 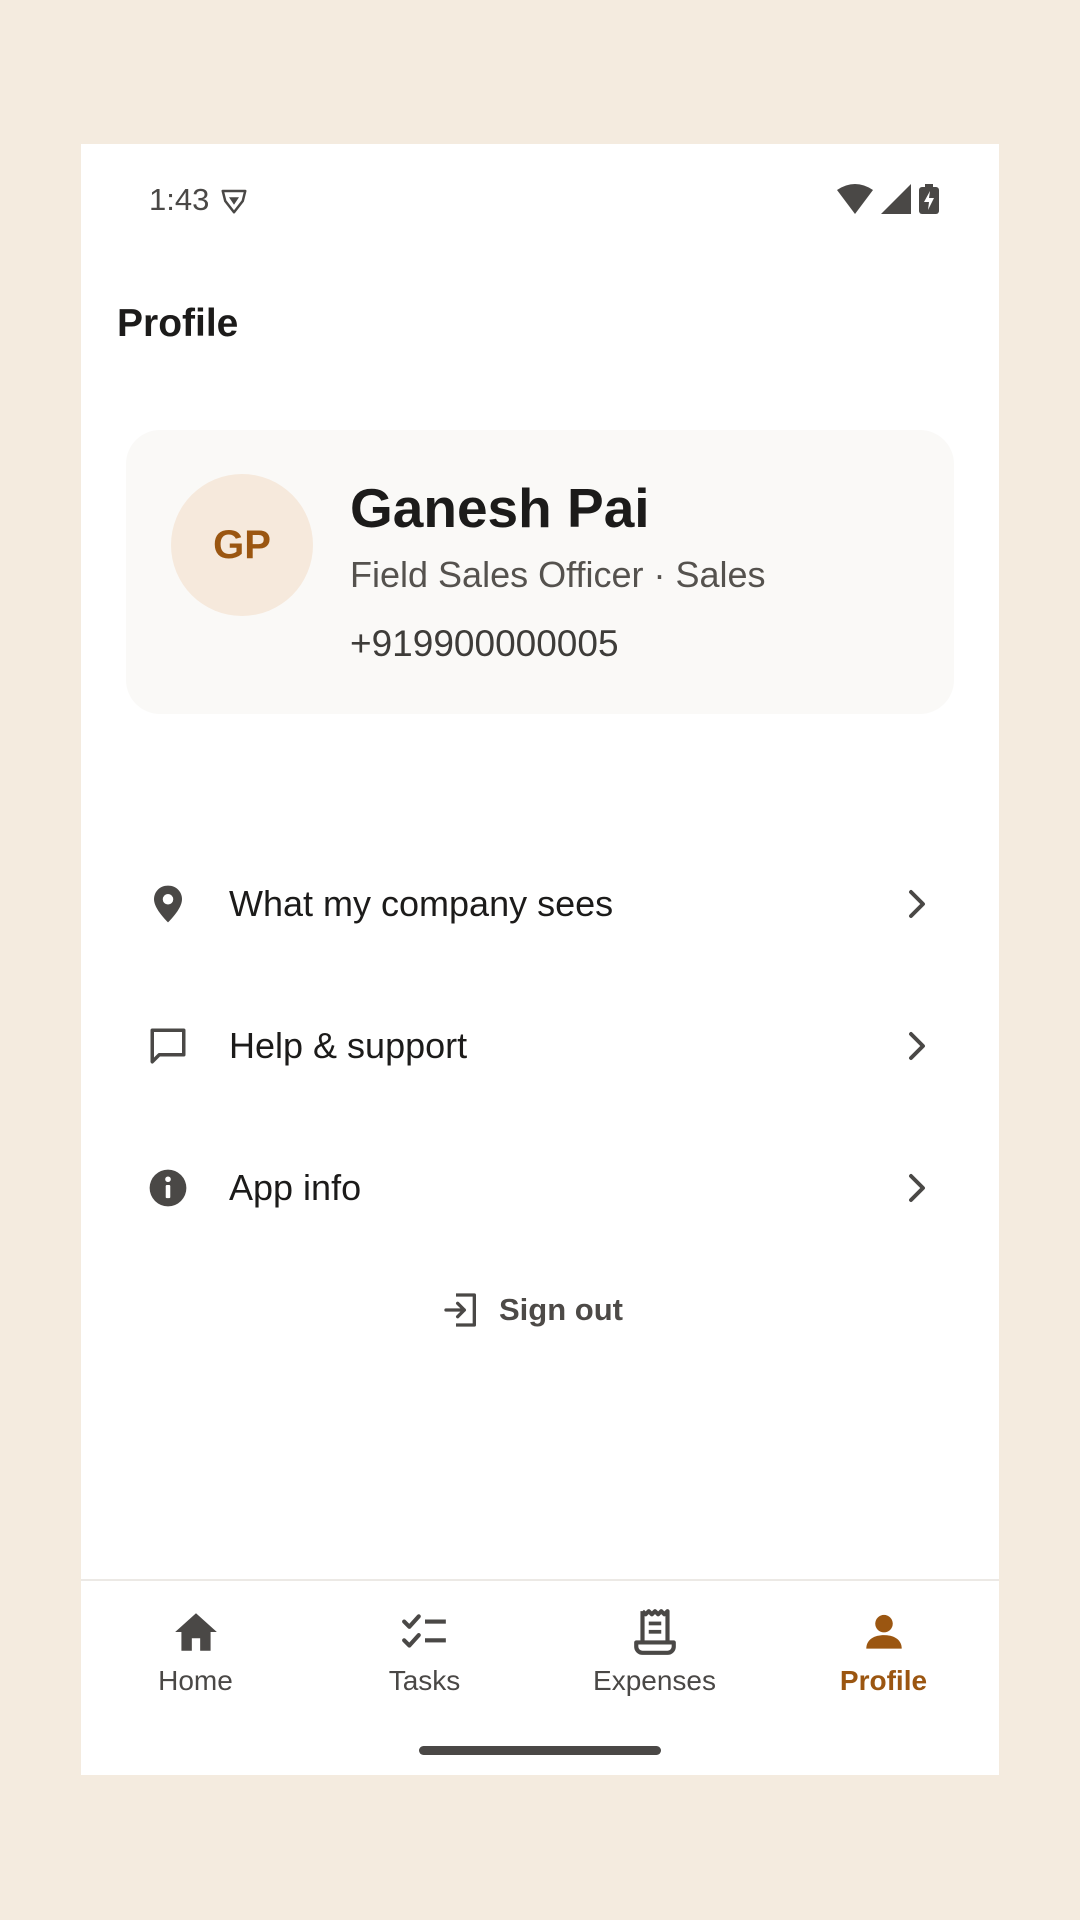 What do you see at coordinates (423, 1631) in the screenshot?
I see `tasks-icon` at bounding box center [423, 1631].